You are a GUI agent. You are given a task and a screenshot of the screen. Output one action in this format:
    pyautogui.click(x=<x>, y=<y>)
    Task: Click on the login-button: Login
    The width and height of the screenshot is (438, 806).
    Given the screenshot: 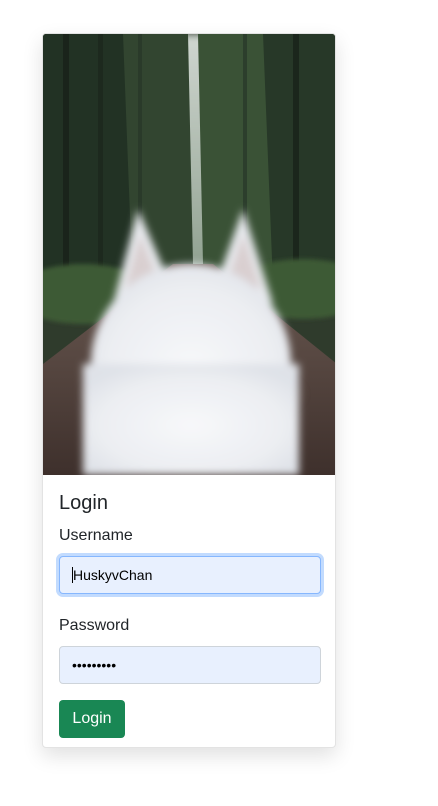 What is the action you would take?
    pyautogui.click(x=92, y=719)
    